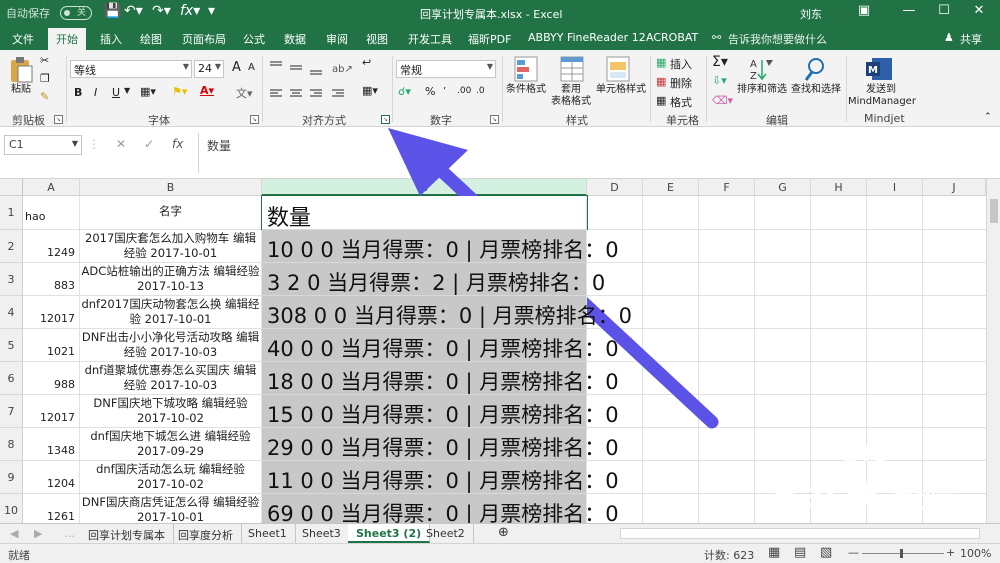 This screenshot has width=1000, height=563. Describe the element at coordinates (206, 533) in the screenshot. I see `sheet-tab: 回享度分析` at that location.